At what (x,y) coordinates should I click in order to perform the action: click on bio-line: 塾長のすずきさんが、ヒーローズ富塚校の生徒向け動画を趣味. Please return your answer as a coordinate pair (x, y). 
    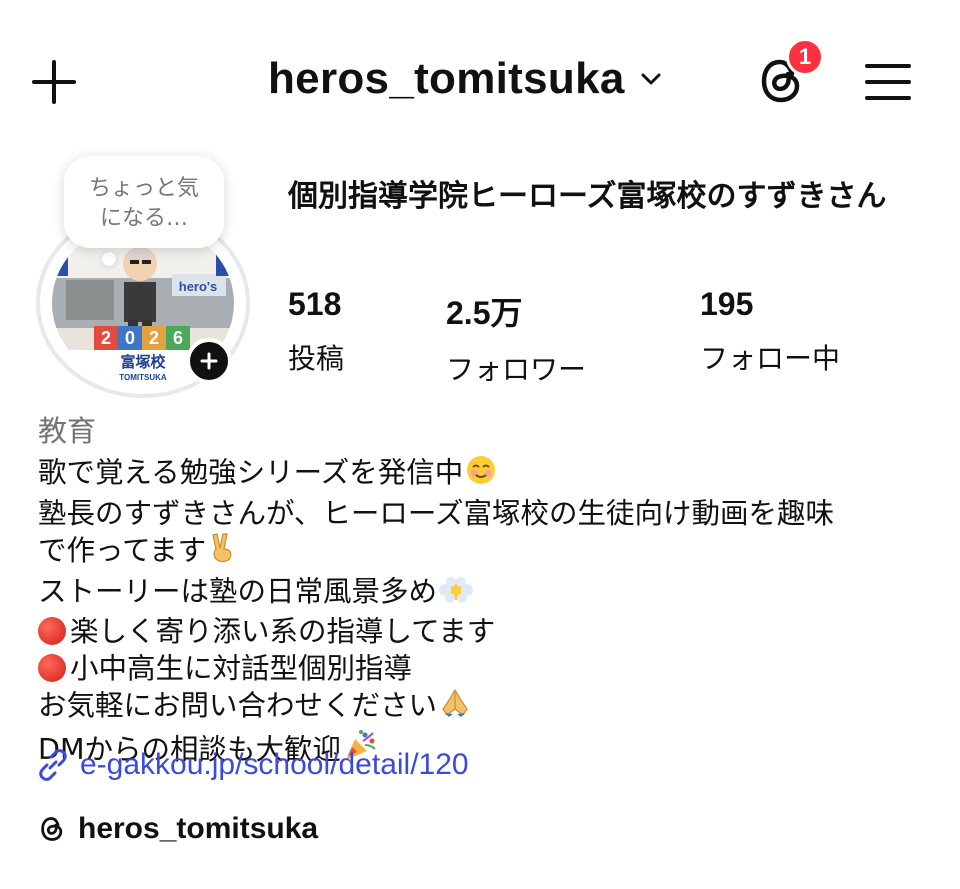
    Looking at the image, I should click on (483, 514).